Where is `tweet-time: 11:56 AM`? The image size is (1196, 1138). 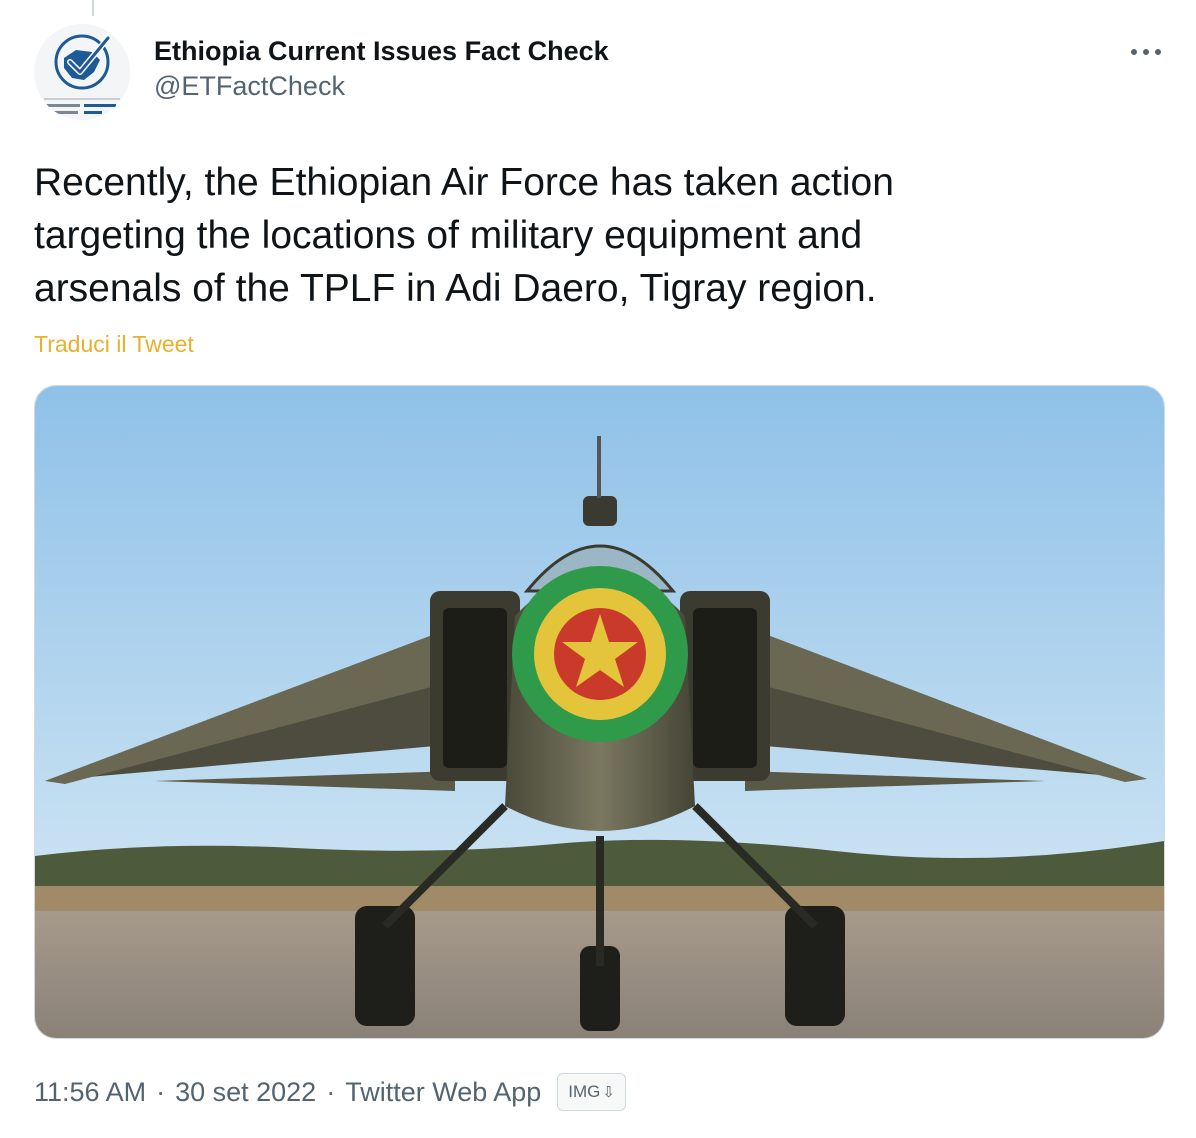
tweet-time: 11:56 AM is located at coordinates (90, 1092).